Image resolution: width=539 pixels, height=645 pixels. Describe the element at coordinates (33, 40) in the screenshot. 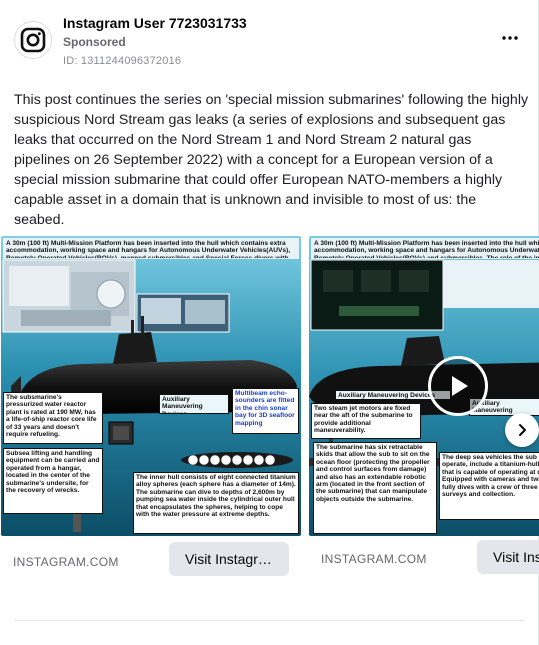

I see `instagram-logo-icon` at that location.